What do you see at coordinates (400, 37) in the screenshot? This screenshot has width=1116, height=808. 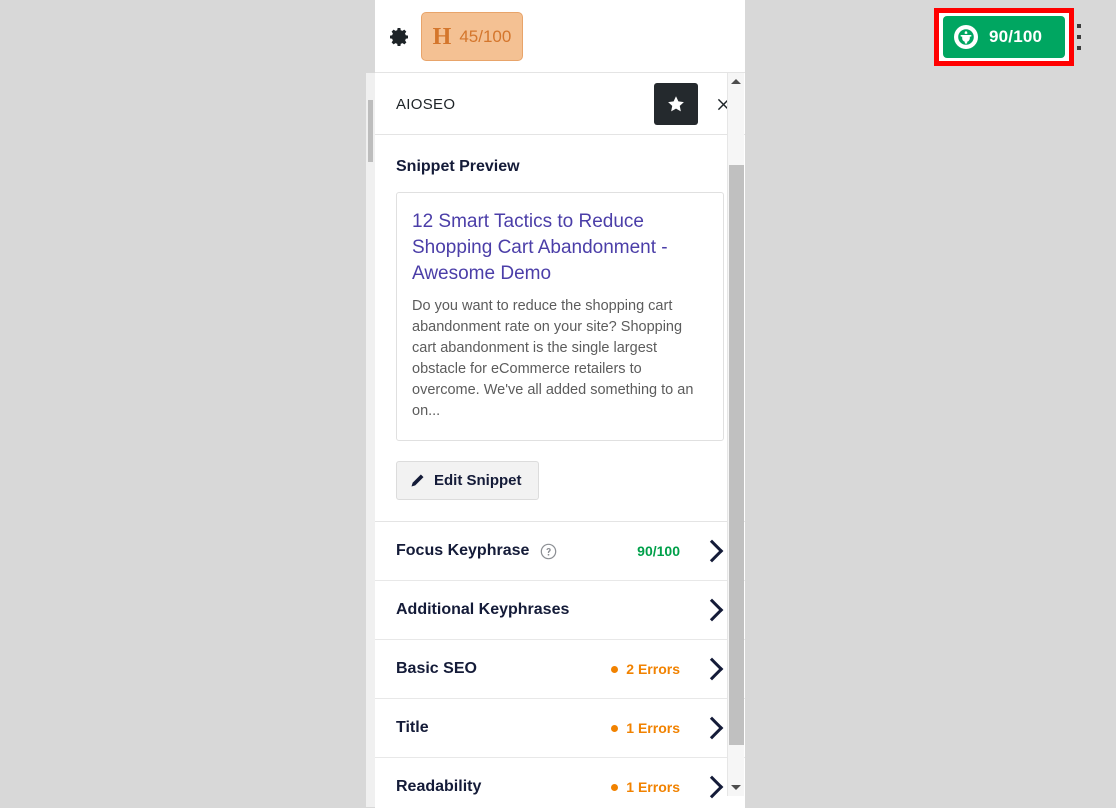 I see `gear-icon` at bounding box center [400, 37].